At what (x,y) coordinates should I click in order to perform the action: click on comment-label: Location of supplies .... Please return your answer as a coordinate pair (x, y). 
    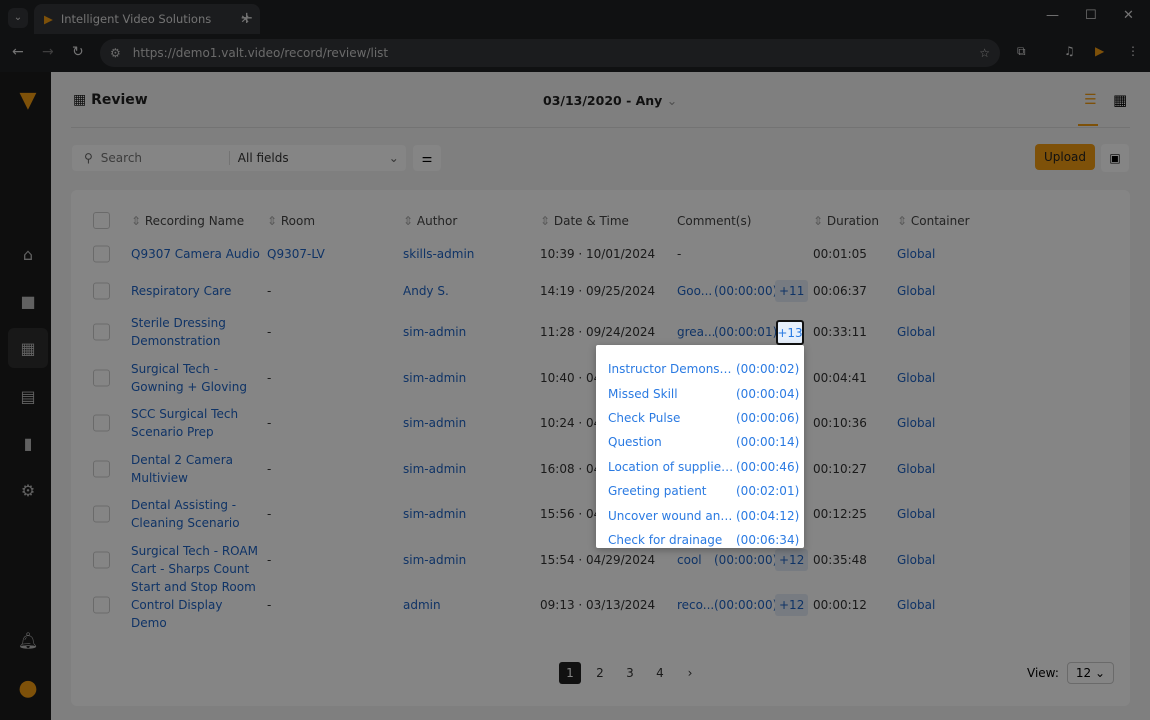
    Looking at the image, I should click on (672, 466).